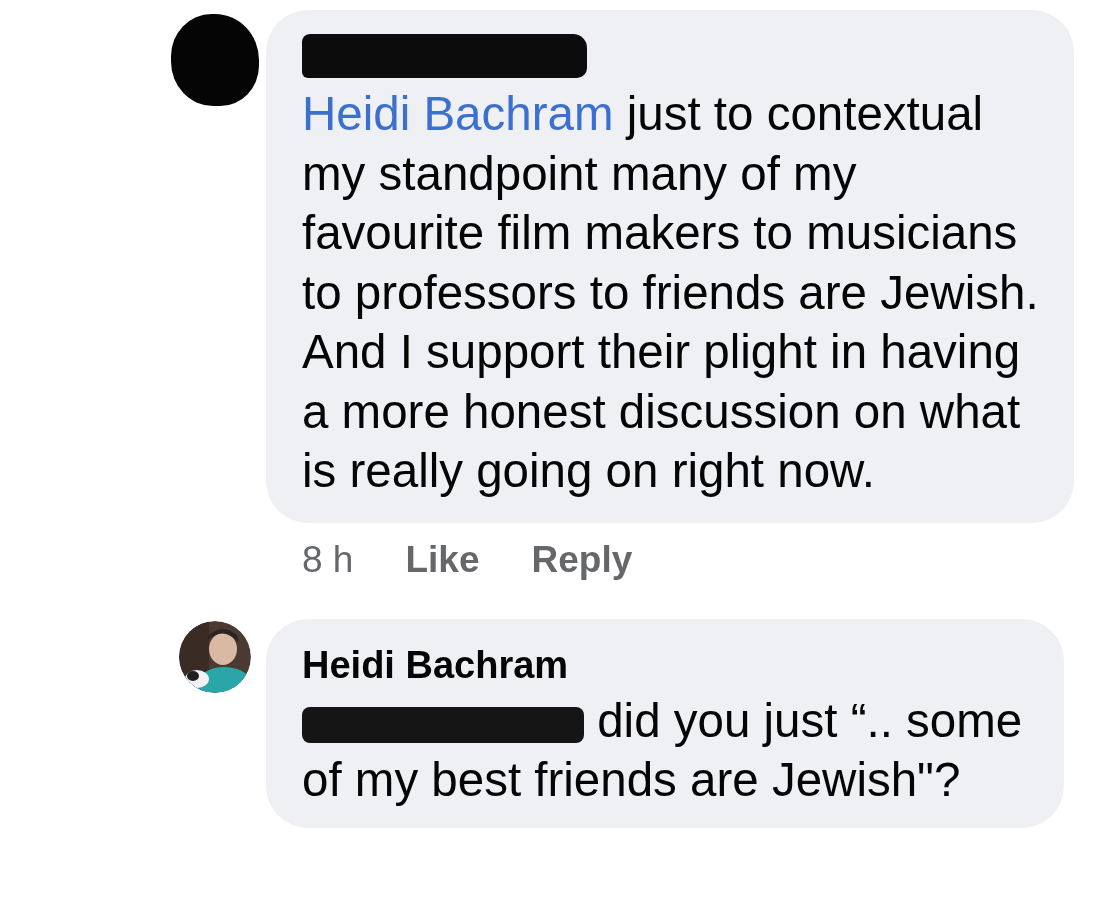  Describe the element at coordinates (667, 664) in the screenshot. I see `author-name: Heidi Bachram` at that location.